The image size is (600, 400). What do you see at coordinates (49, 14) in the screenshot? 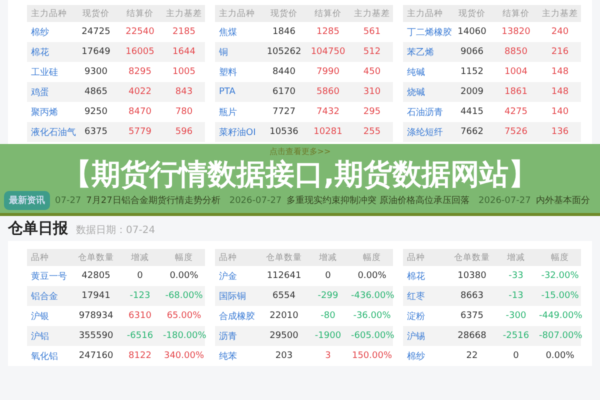
I see `column-header: 主力品种` at bounding box center [49, 14].